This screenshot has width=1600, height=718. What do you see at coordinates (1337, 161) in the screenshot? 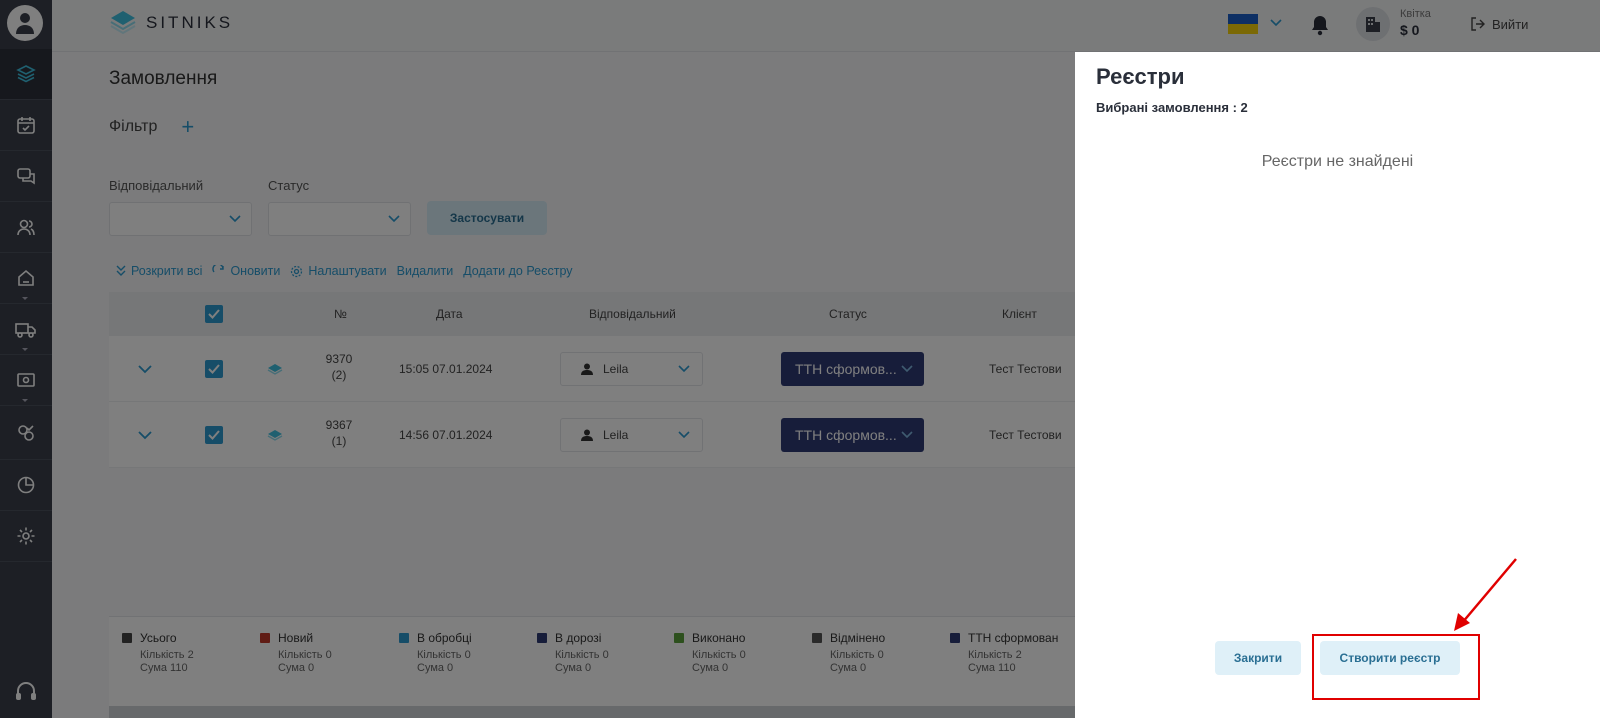
I see `empty-state-message: Реєстри не знайдені` at bounding box center [1337, 161].